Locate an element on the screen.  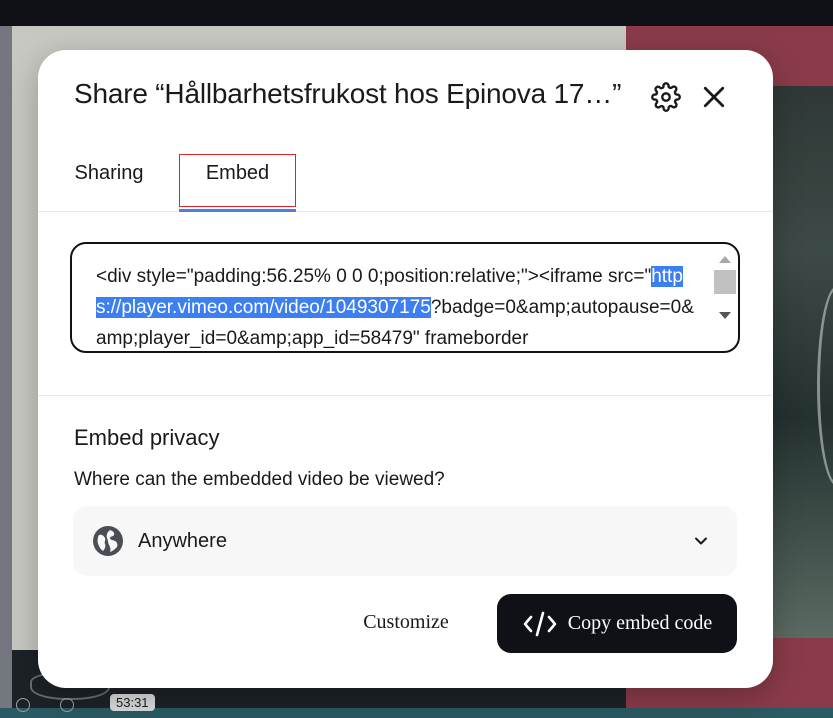
customize-button: Customize is located at coordinates (406, 622).